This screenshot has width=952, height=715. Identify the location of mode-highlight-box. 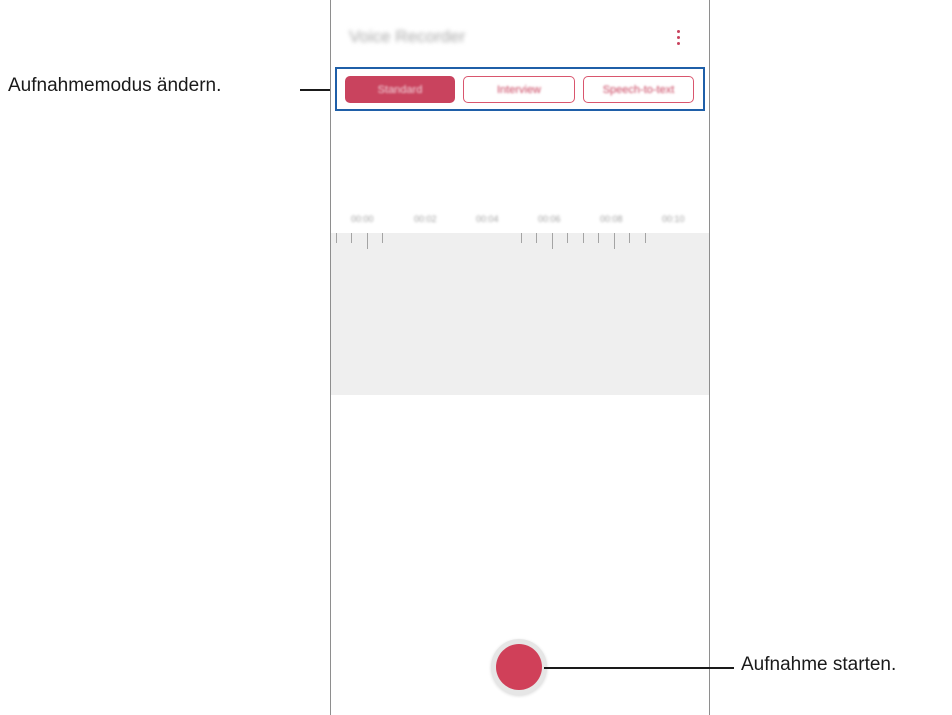
(520, 89).